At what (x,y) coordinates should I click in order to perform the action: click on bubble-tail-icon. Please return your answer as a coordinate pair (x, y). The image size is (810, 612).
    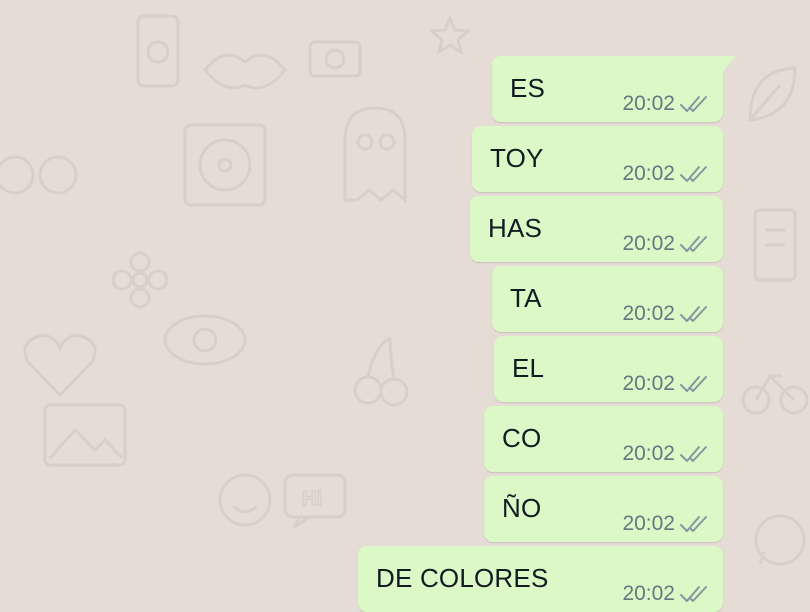
    Looking at the image, I should click on (729, 65).